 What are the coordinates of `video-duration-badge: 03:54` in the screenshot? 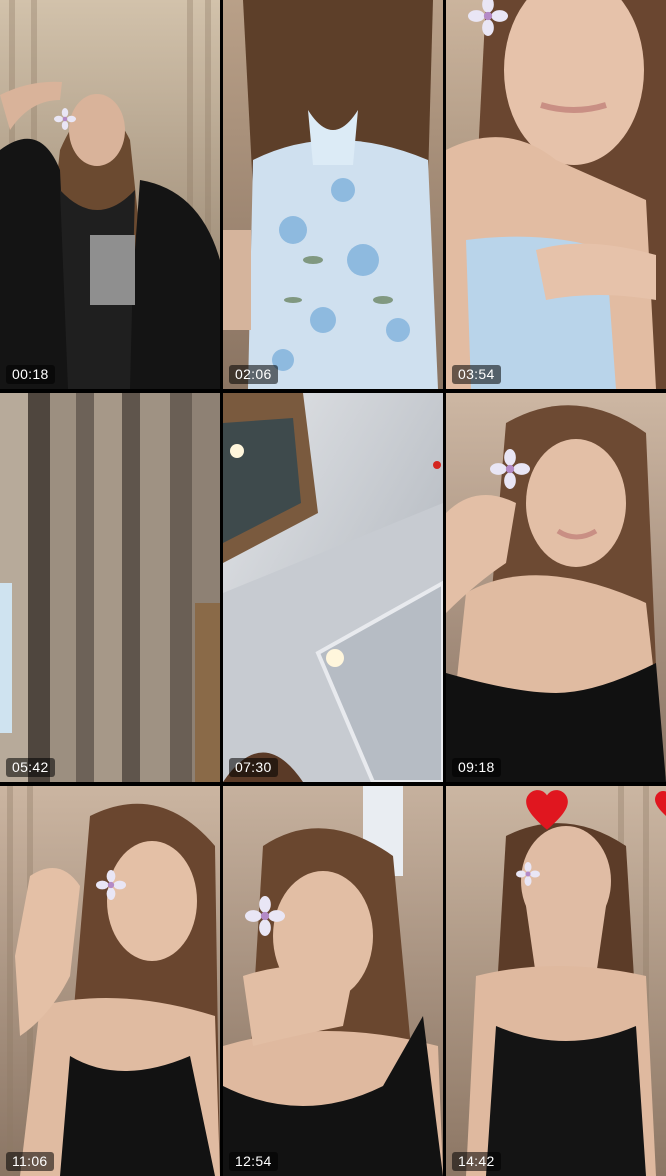 It's located at (476, 374).